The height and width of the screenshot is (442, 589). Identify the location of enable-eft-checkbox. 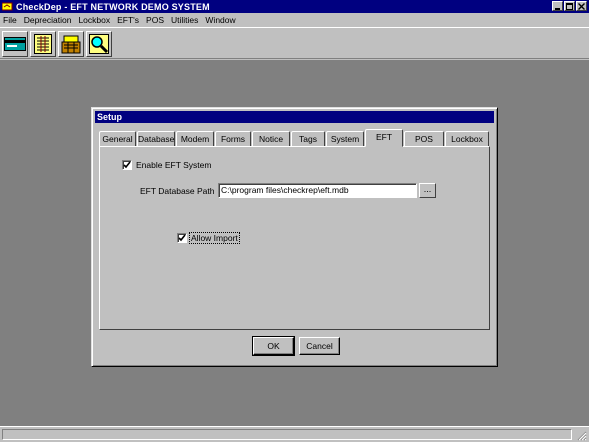
(127, 165).